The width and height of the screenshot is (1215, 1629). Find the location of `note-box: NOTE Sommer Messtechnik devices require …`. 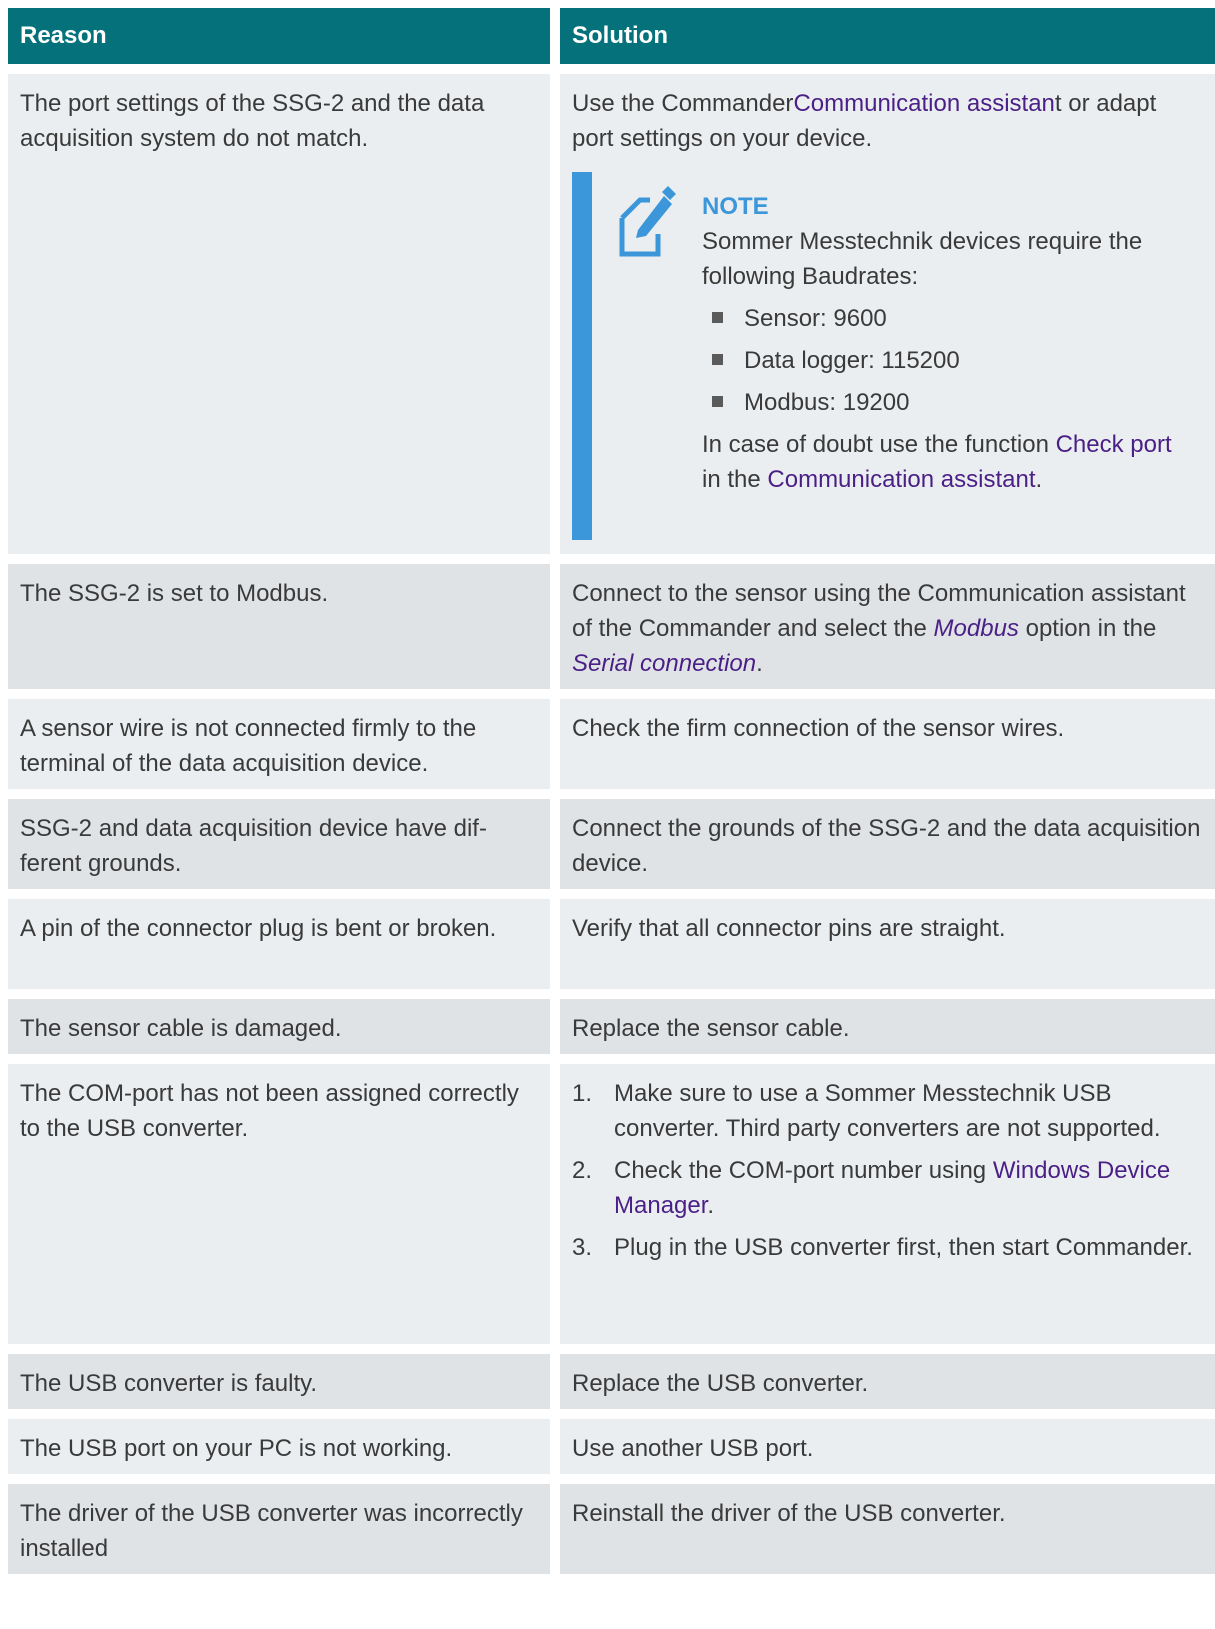

note-box: NOTE Sommer Messtechnik devices require … is located at coordinates (887, 356).